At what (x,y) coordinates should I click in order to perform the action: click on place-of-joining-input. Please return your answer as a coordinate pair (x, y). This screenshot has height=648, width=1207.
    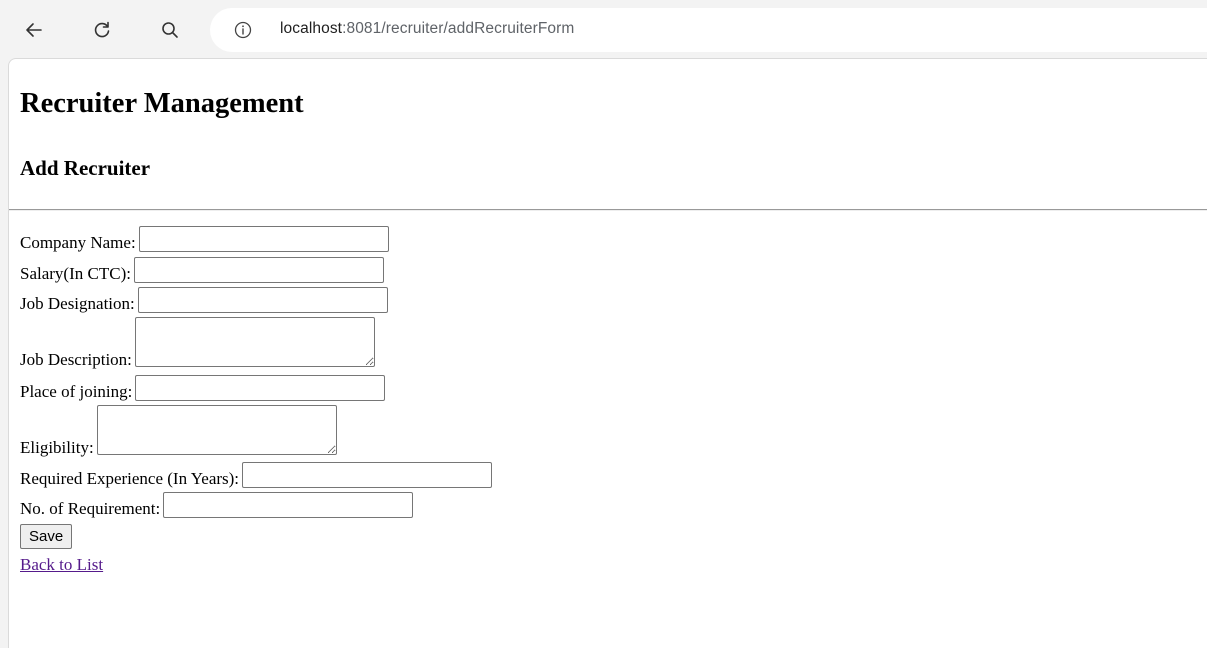
    Looking at the image, I should click on (260, 388).